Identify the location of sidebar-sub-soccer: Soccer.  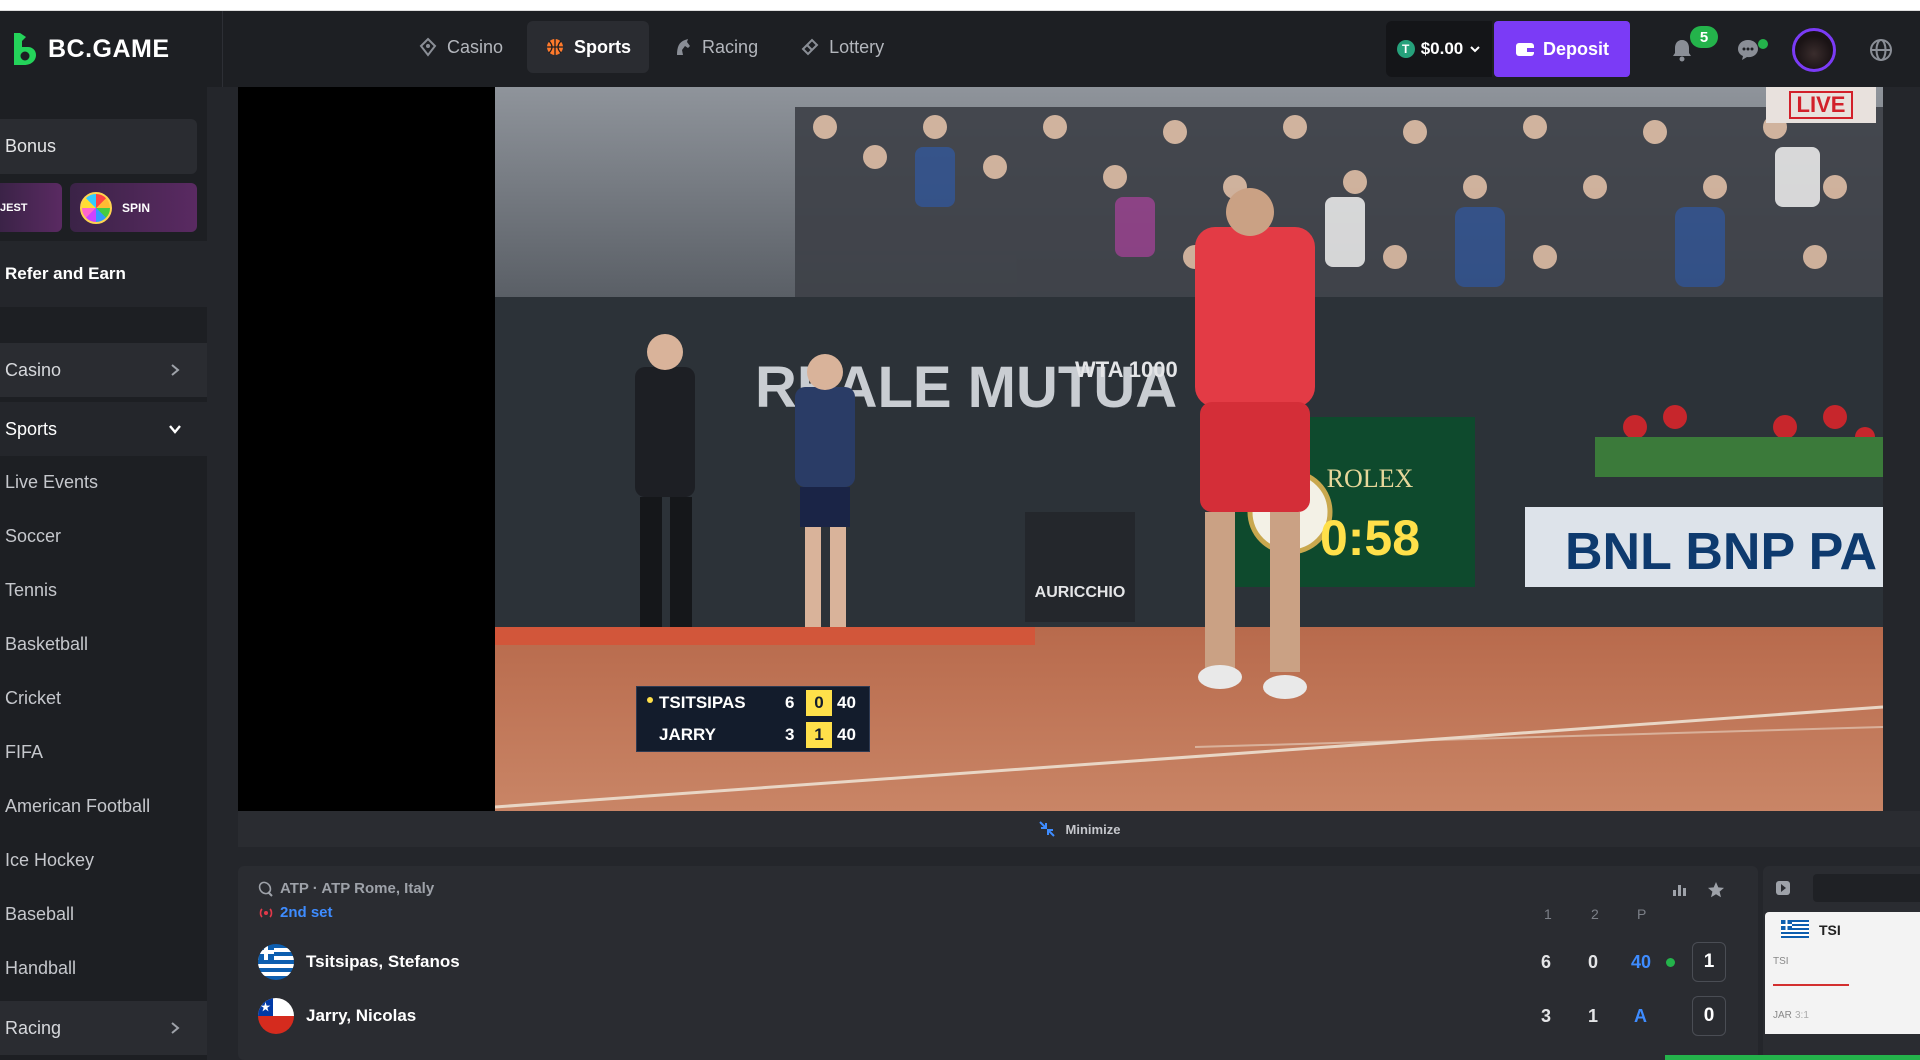
(33, 536).